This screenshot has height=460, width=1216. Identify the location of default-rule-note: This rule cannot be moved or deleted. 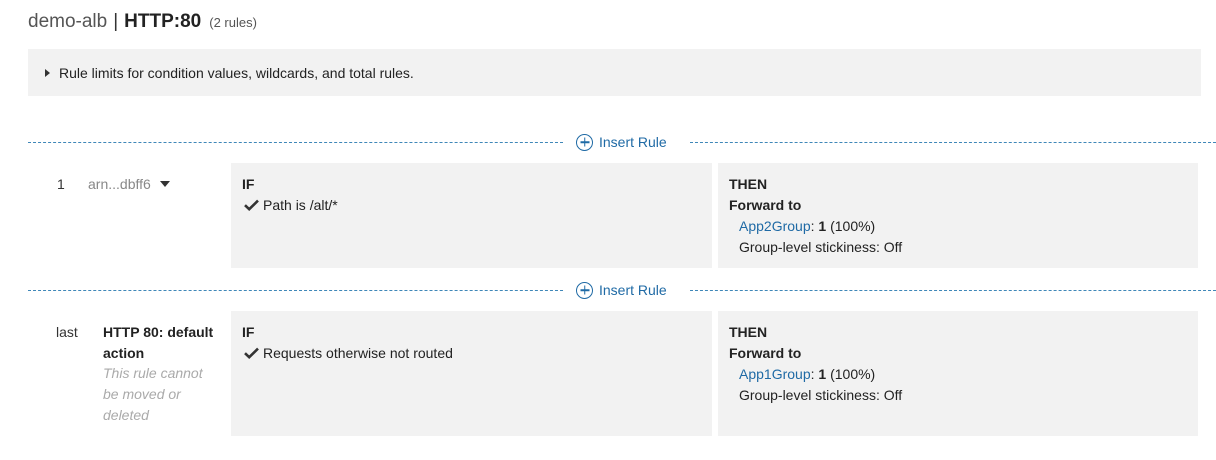
(153, 394).